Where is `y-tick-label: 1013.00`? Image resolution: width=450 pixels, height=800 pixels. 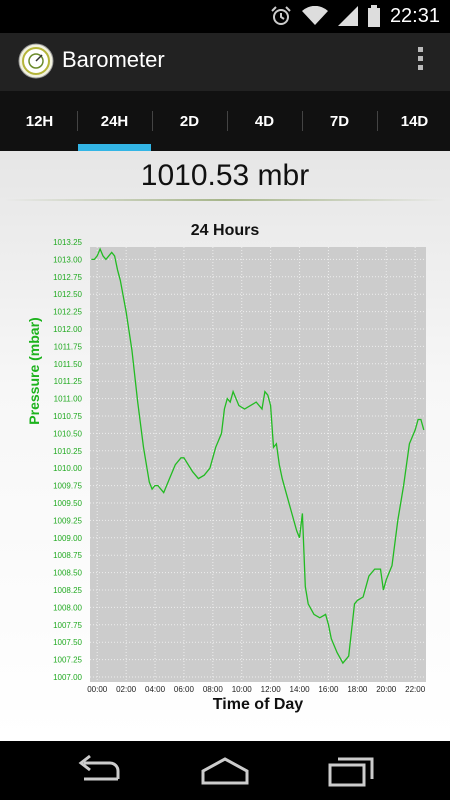
y-tick-label: 1013.00 is located at coordinates (67, 259).